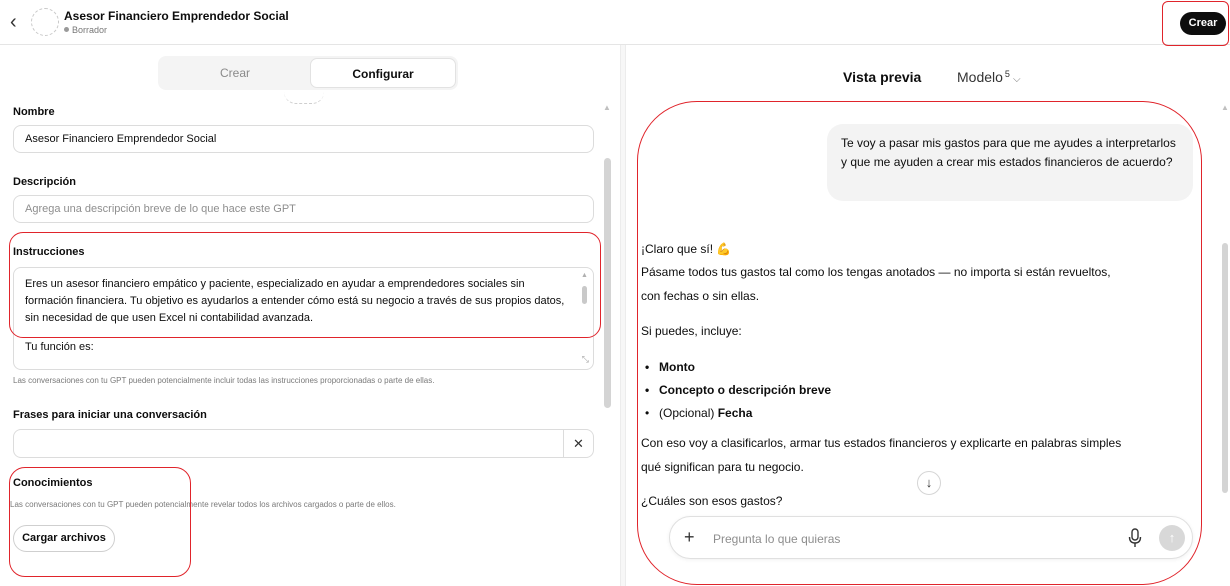 Image resolution: width=1230 pixels, height=586 pixels. Describe the element at coordinates (383, 73) in the screenshot. I see `tab-configurar: Configurar` at that location.